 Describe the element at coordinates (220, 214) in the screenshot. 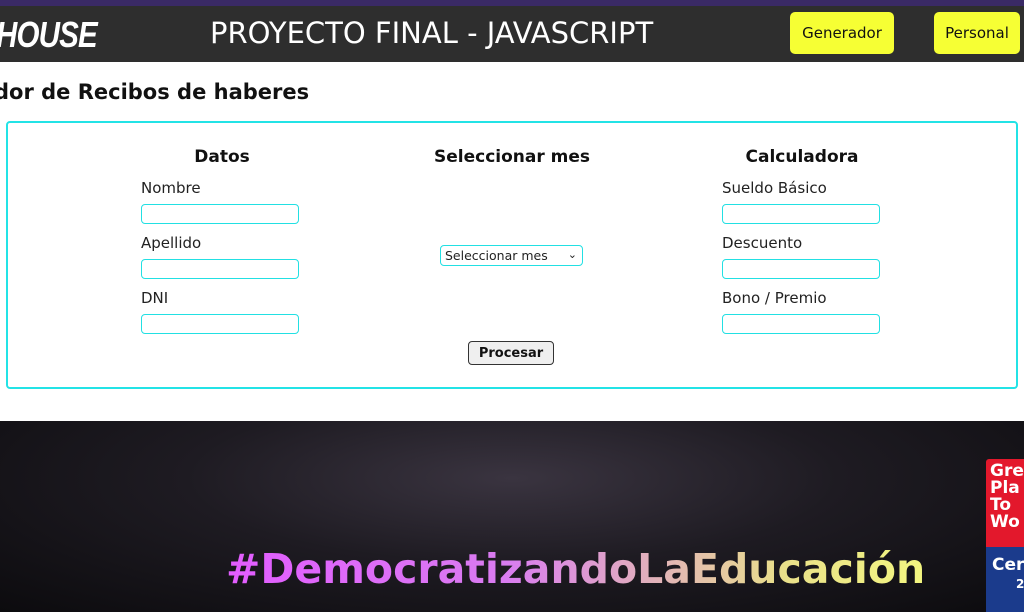

I see `nombre-input` at that location.